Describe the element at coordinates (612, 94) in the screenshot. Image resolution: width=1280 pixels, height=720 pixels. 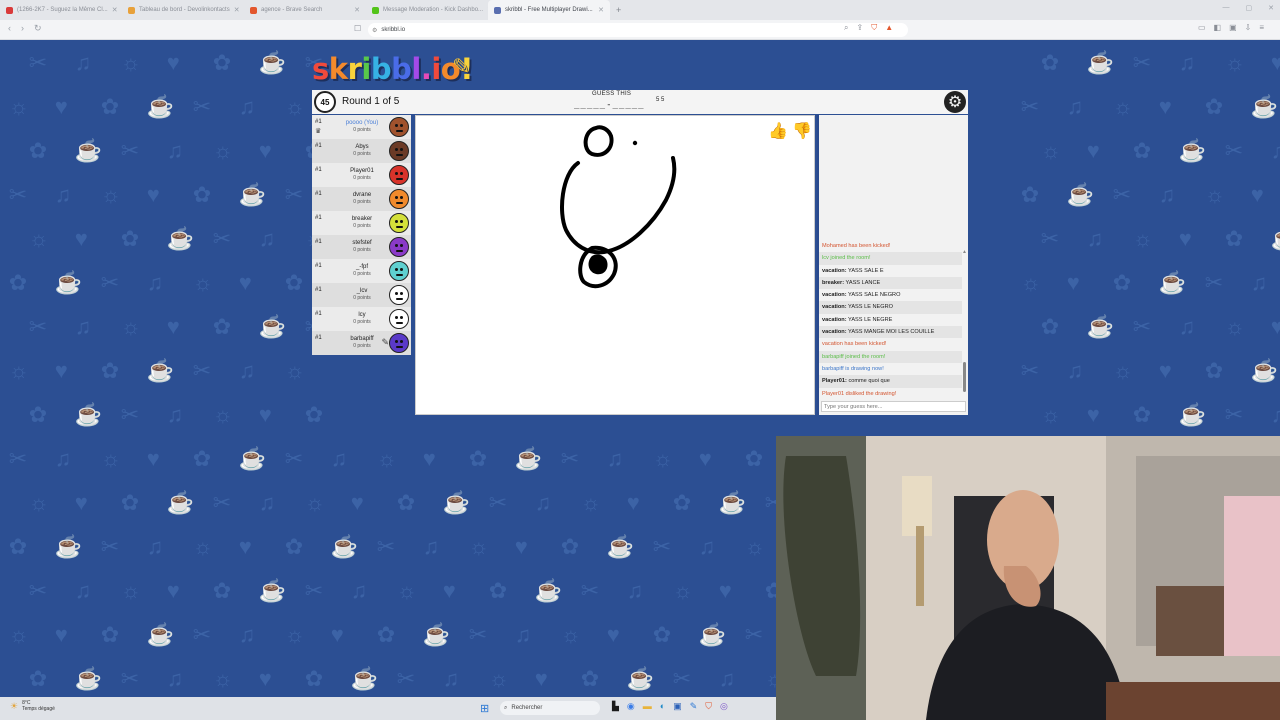
I see `guess-label: GUESS THIS` at that location.